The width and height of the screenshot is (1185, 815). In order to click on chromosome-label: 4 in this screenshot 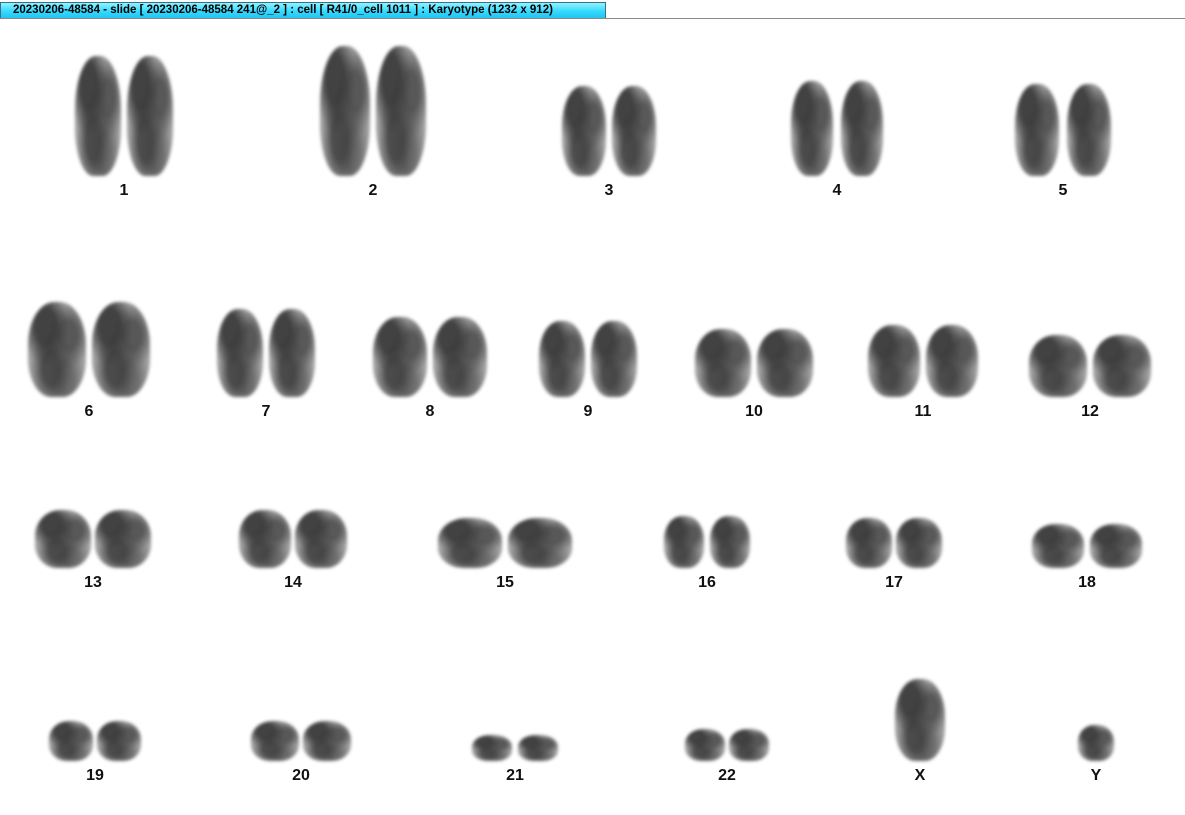, I will do `click(837, 190)`.